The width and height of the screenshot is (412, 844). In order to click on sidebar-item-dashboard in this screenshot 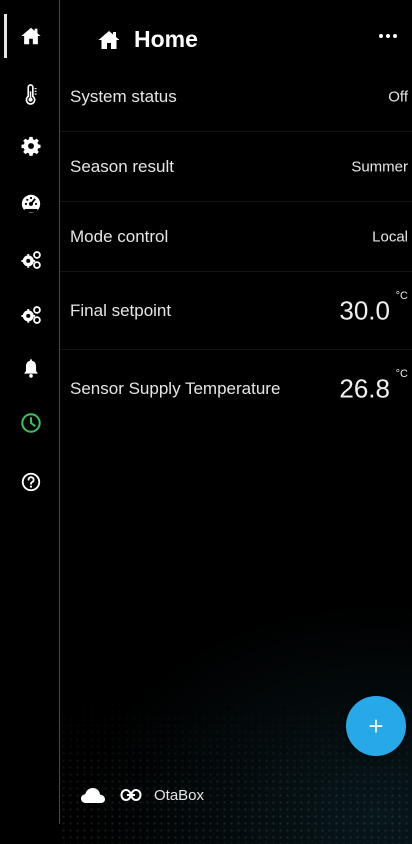, I will do `click(31, 203)`.